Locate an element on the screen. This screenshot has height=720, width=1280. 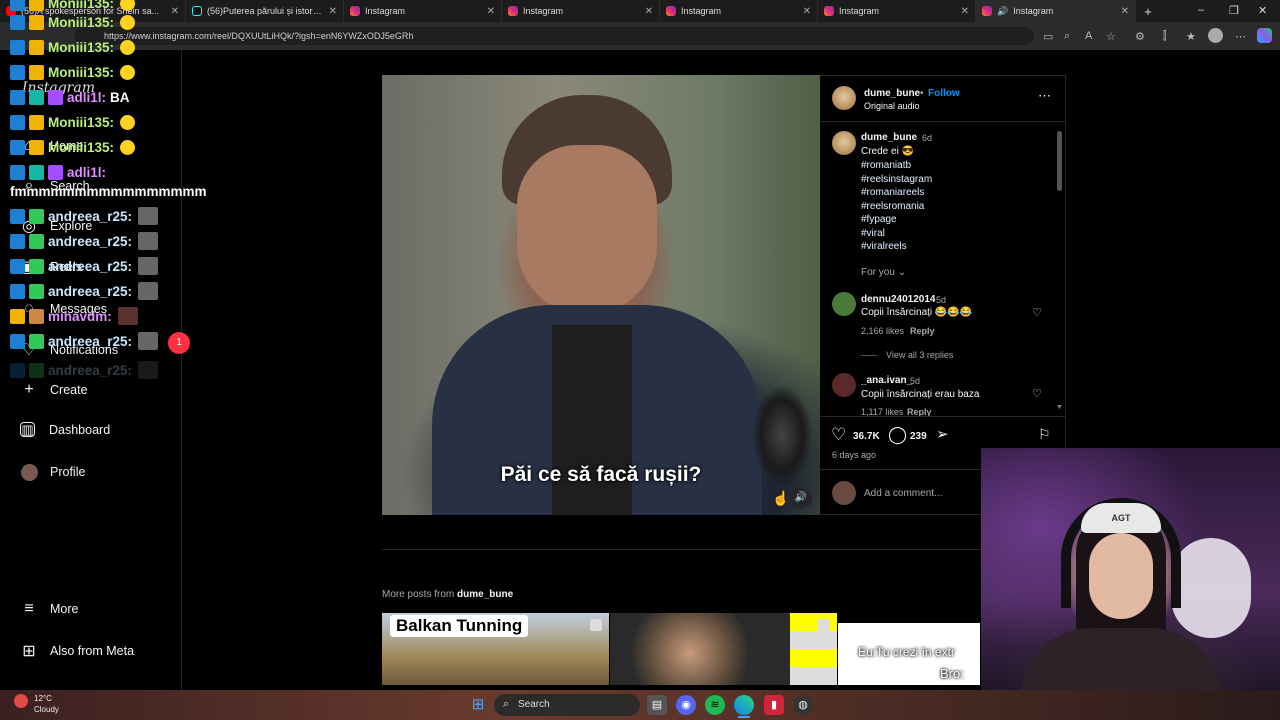
share-icon: ➢ is located at coordinates (942, 434).